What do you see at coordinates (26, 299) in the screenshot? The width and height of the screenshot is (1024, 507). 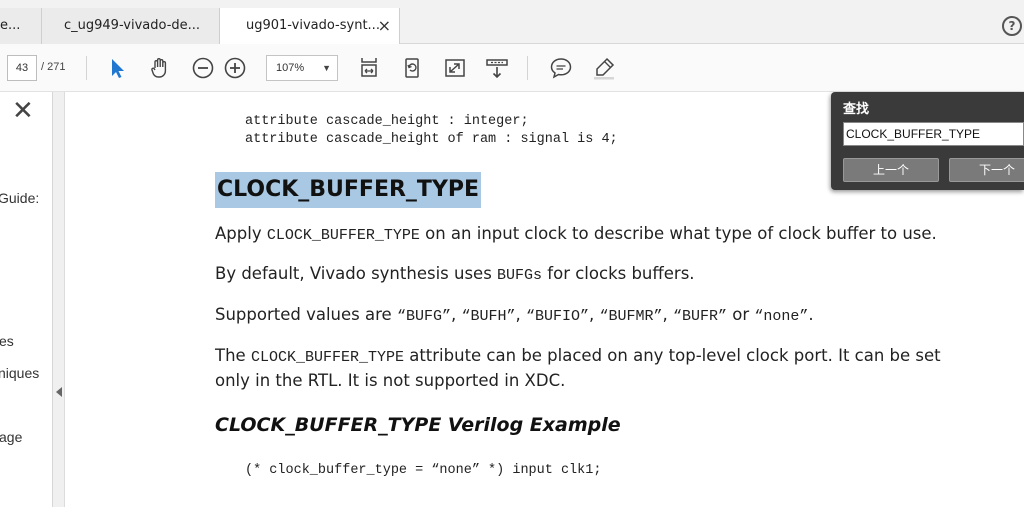 I see `bookmarks-panel: ✕ Guide: es niques age` at bounding box center [26, 299].